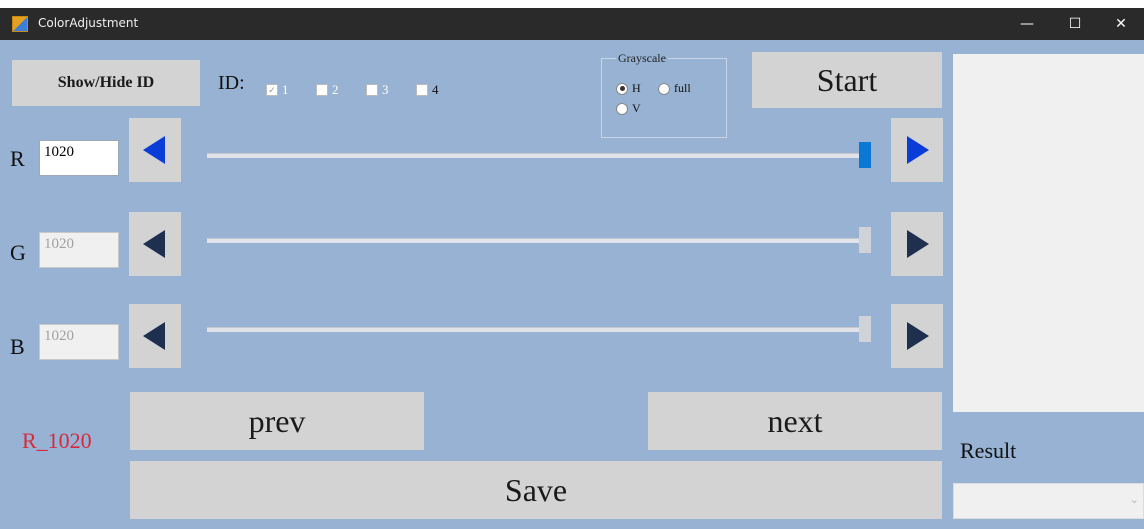 This screenshot has height=529, width=1144. What do you see at coordinates (572, 24) in the screenshot?
I see `title-bar: ColorAdjustment — ☐ ✕` at bounding box center [572, 24].